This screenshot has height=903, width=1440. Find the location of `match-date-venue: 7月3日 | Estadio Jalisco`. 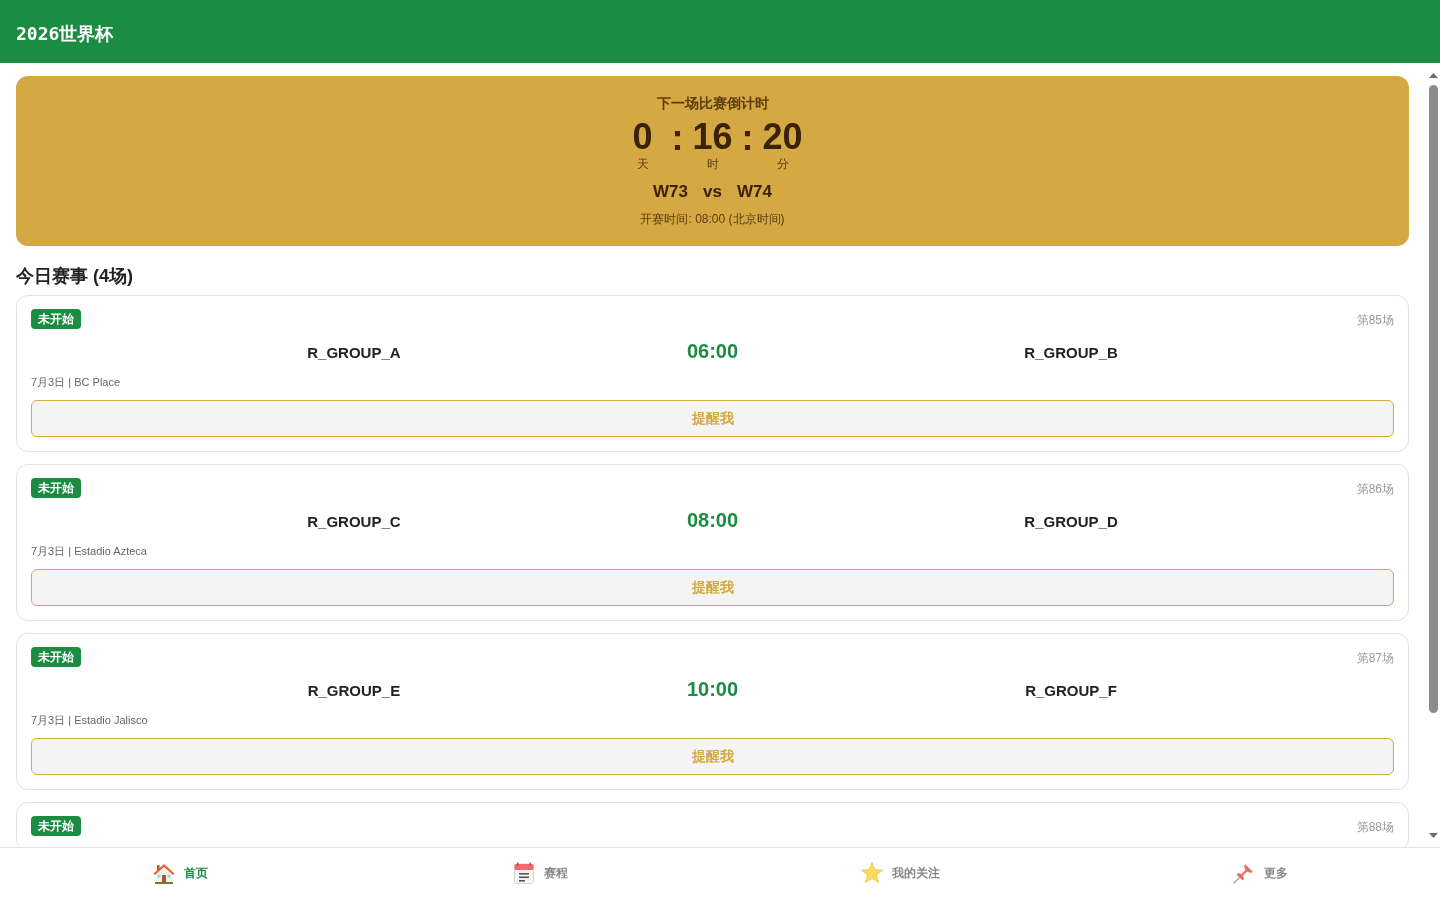

match-date-venue: 7月3日 | Estadio Jalisco is located at coordinates (89, 720).